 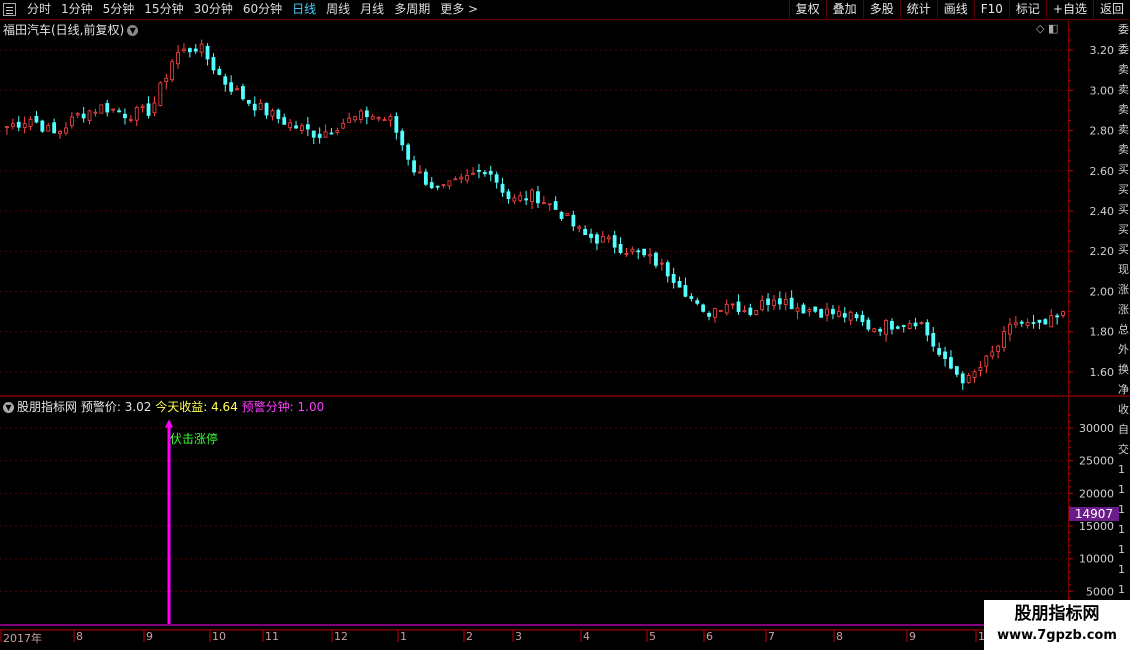 What do you see at coordinates (1123, 429) in the screenshot?
I see `quote-lower-label-0: 自` at bounding box center [1123, 429].